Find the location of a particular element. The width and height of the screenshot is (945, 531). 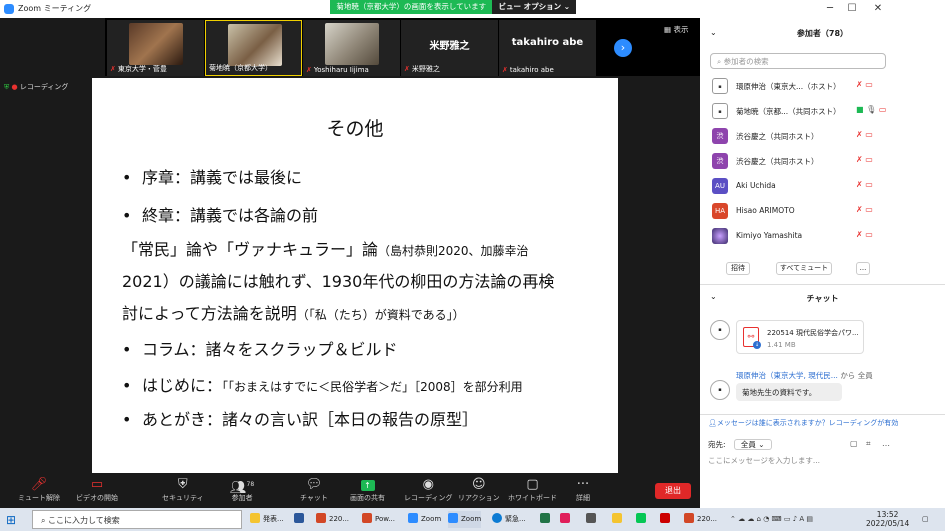

next-page-button: › is located at coordinates (623, 48).